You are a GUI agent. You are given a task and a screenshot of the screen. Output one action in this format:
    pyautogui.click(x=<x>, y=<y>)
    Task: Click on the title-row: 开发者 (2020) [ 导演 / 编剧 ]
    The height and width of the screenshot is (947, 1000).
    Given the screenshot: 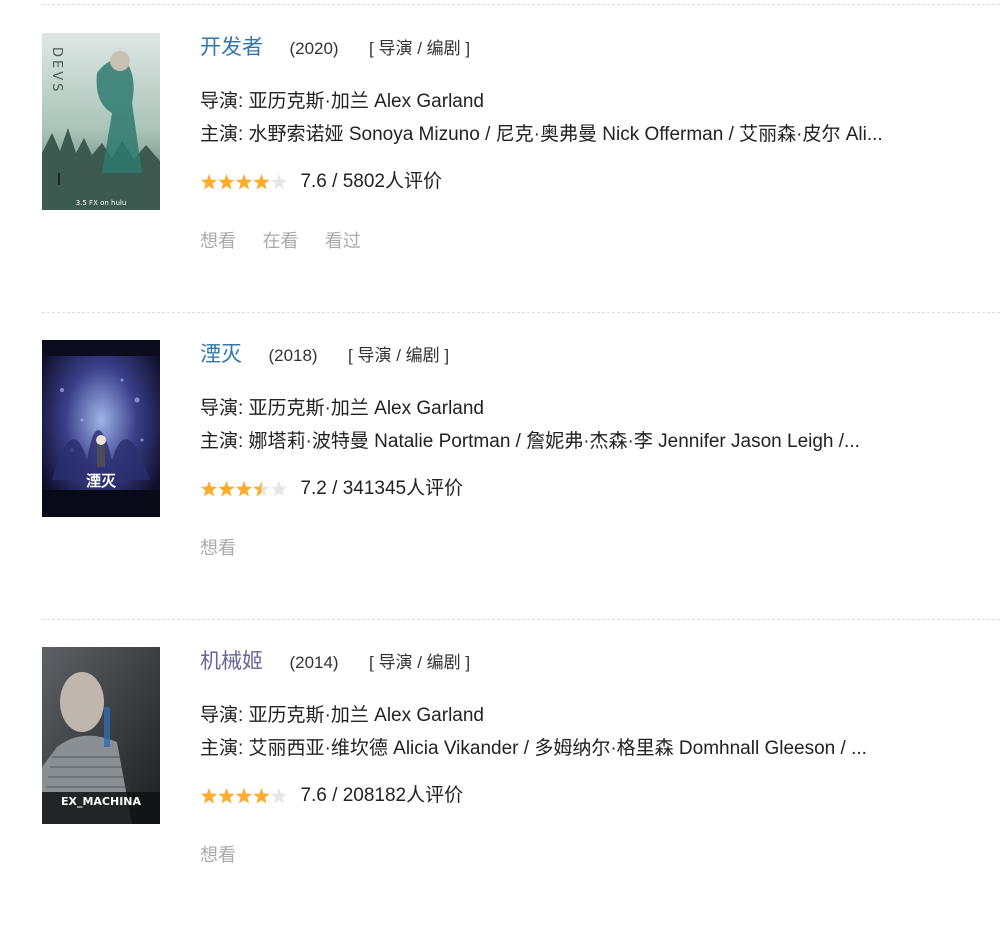 What is the action you would take?
    pyautogui.click(x=595, y=48)
    